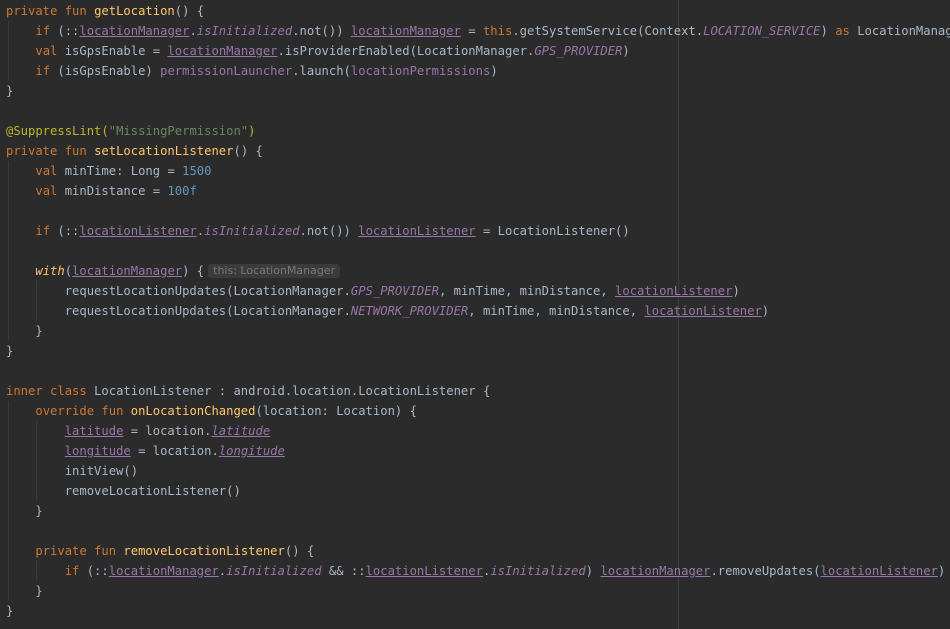 This screenshot has height=629, width=950. Describe the element at coordinates (406, 51) in the screenshot. I see `code-token: .isProviderEnabled(LocationManager.` at that location.